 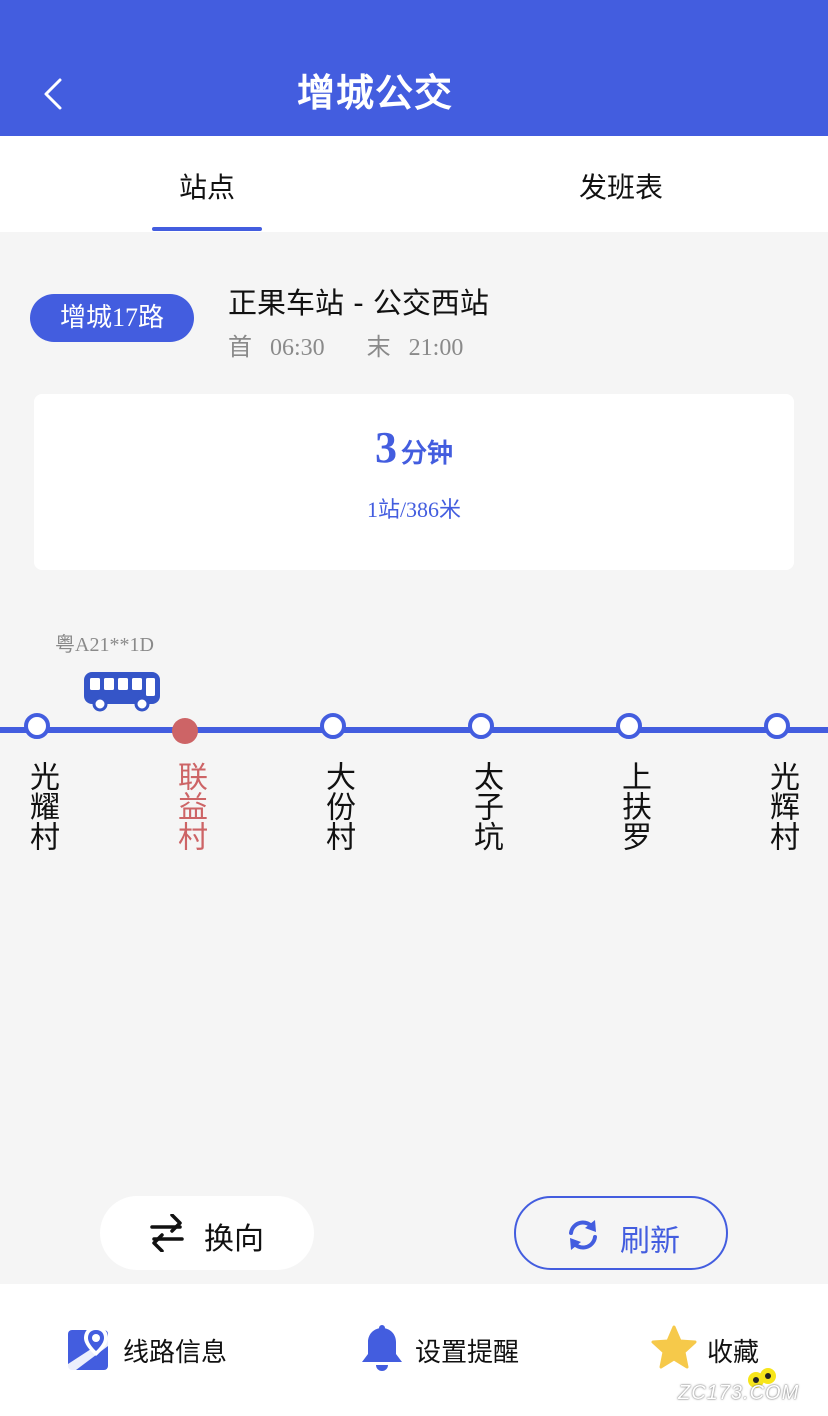 I want to click on stop-name: 光耀村, so click(x=38, y=806).